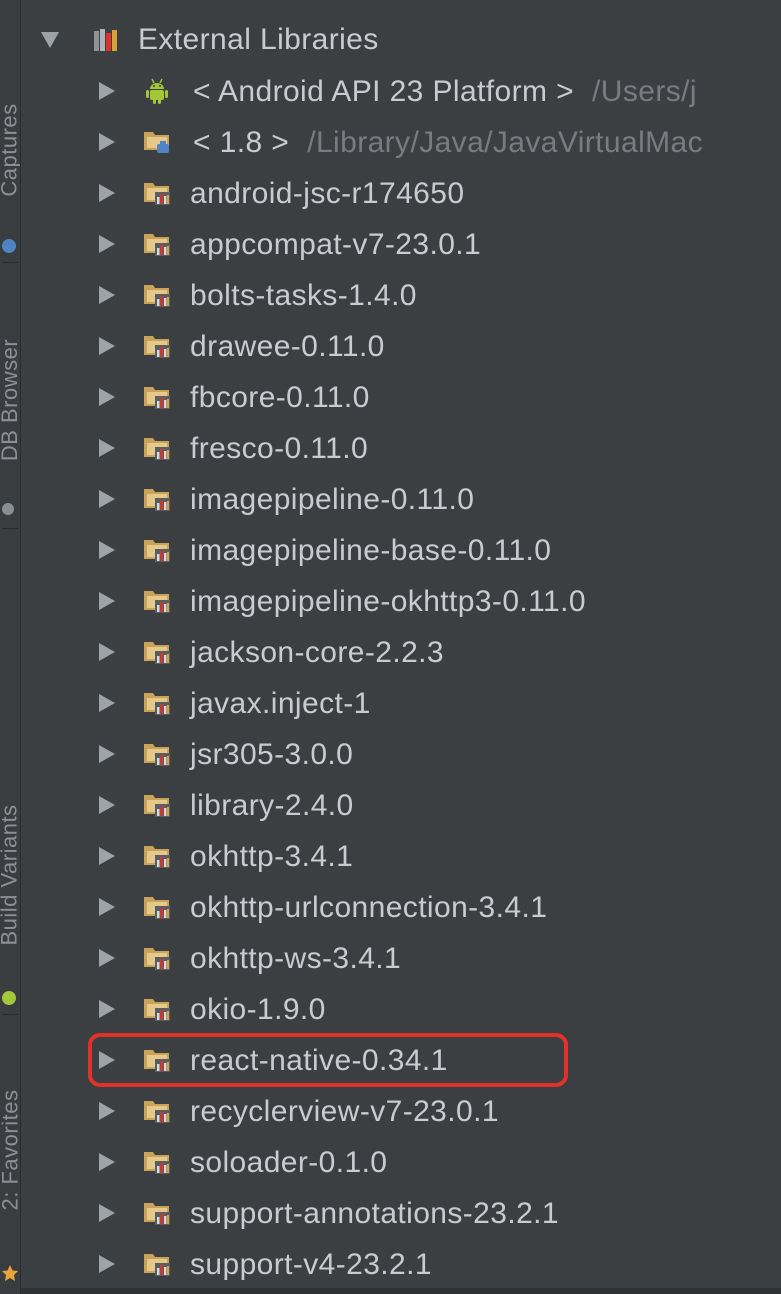 This screenshot has height=1294, width=781. What do you see at coordinates (344, 1112) in the screenshot?
I see `tree-item-label: recyclerview-v7-23.0.1` at bounding box center [344, 1112].